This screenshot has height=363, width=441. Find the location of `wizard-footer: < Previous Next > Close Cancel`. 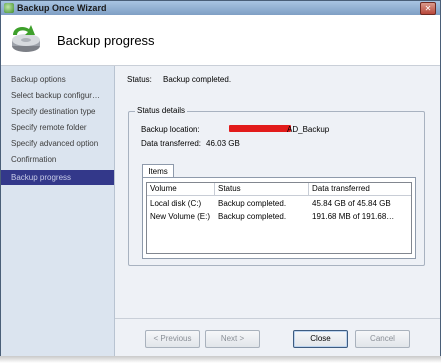

wizard-footer: < Previous Next > Close Cancel is located at coordinates (277, 337).